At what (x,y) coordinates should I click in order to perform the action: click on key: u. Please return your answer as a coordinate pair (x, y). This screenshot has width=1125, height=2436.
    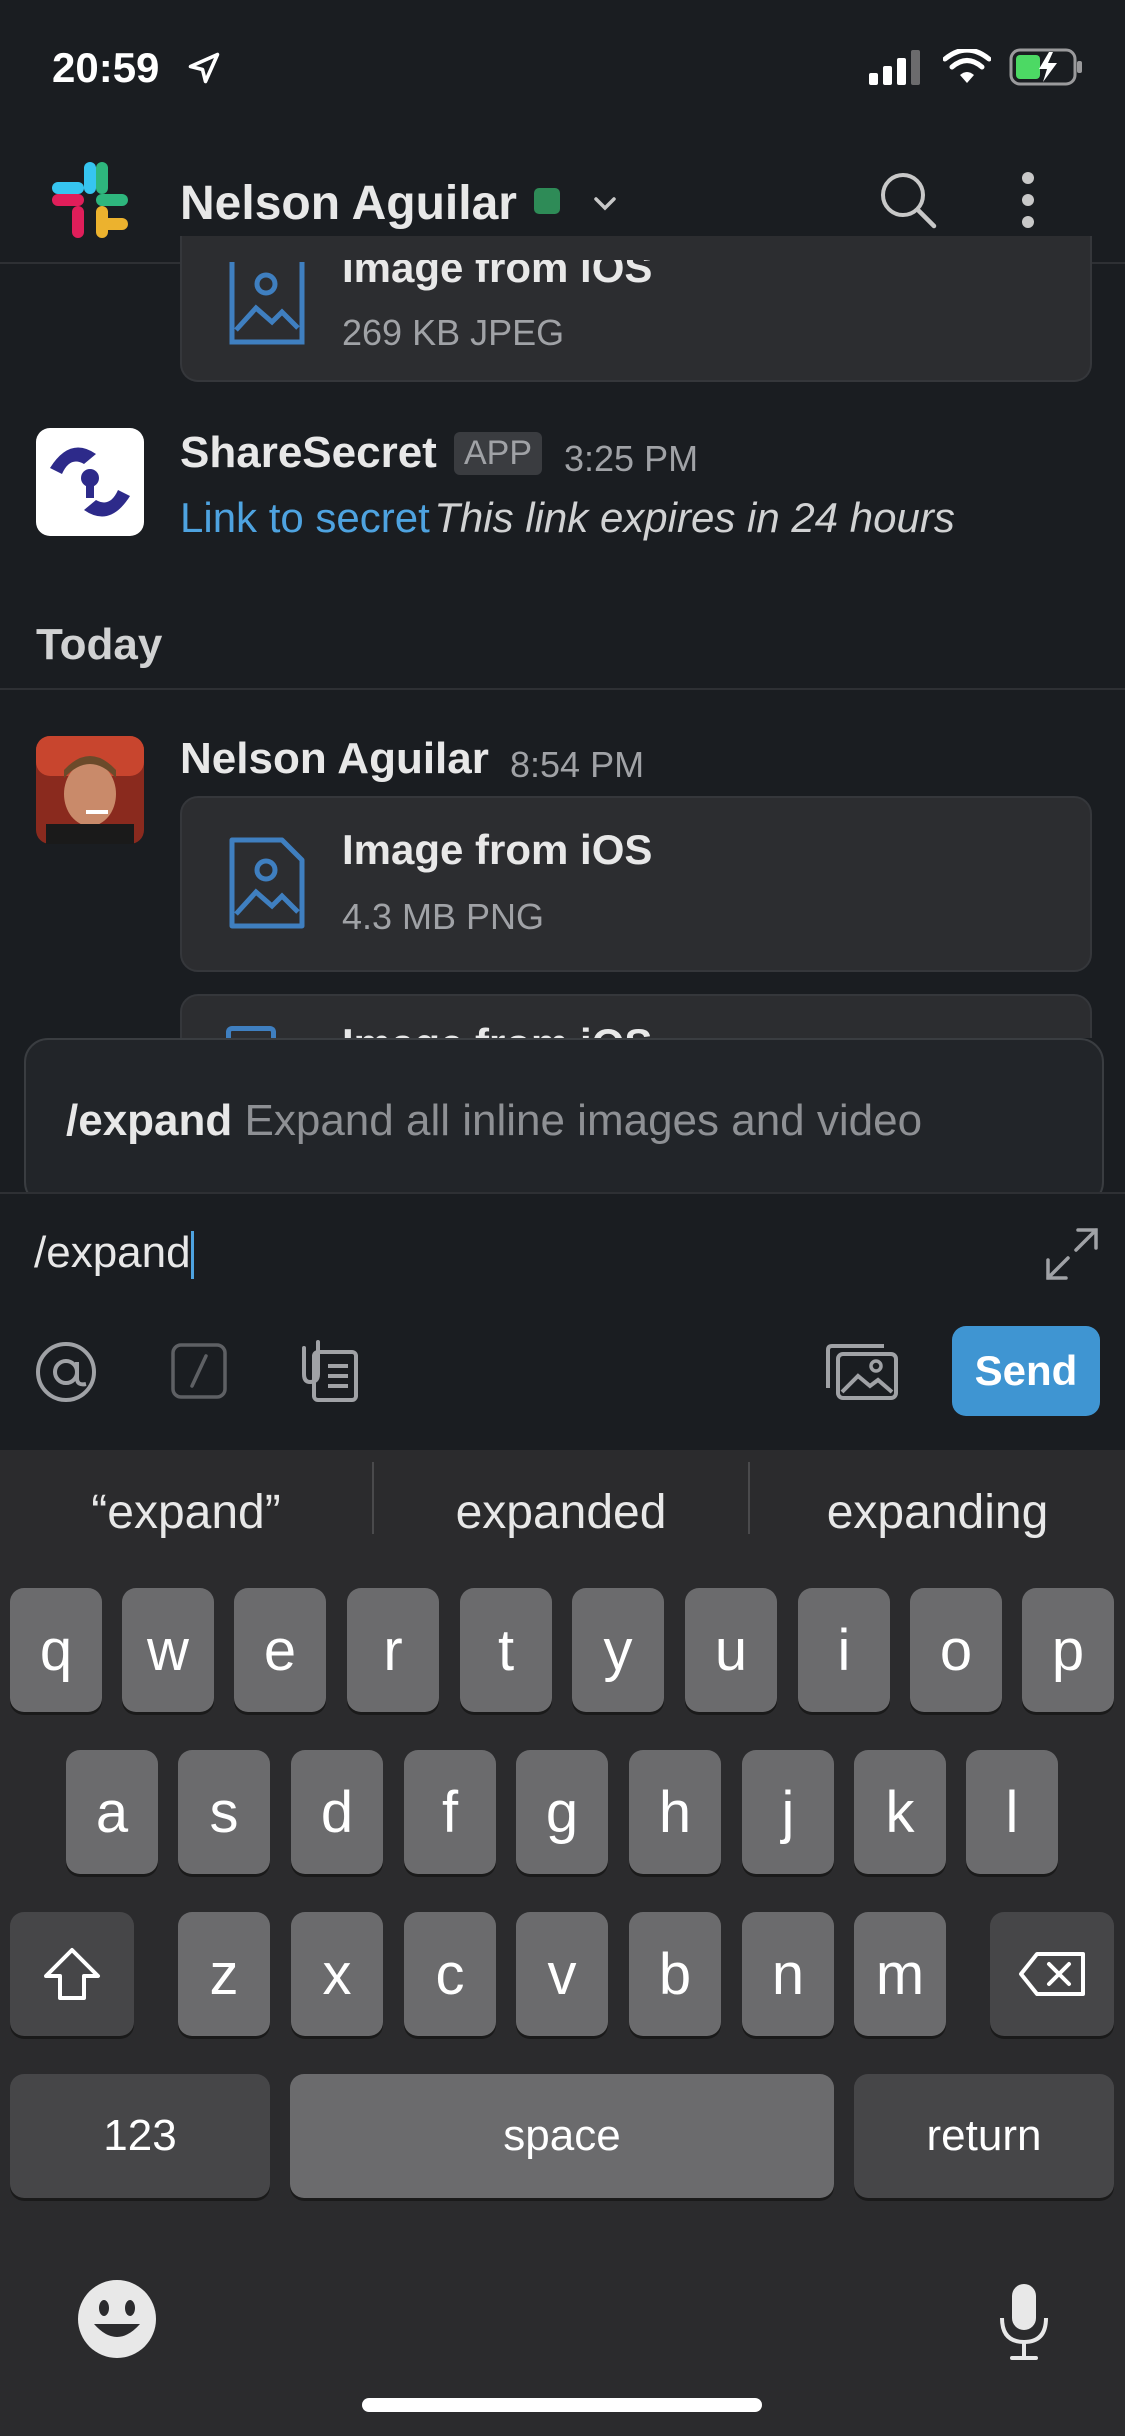
    Looking at the image, I should click on (731, 1650).